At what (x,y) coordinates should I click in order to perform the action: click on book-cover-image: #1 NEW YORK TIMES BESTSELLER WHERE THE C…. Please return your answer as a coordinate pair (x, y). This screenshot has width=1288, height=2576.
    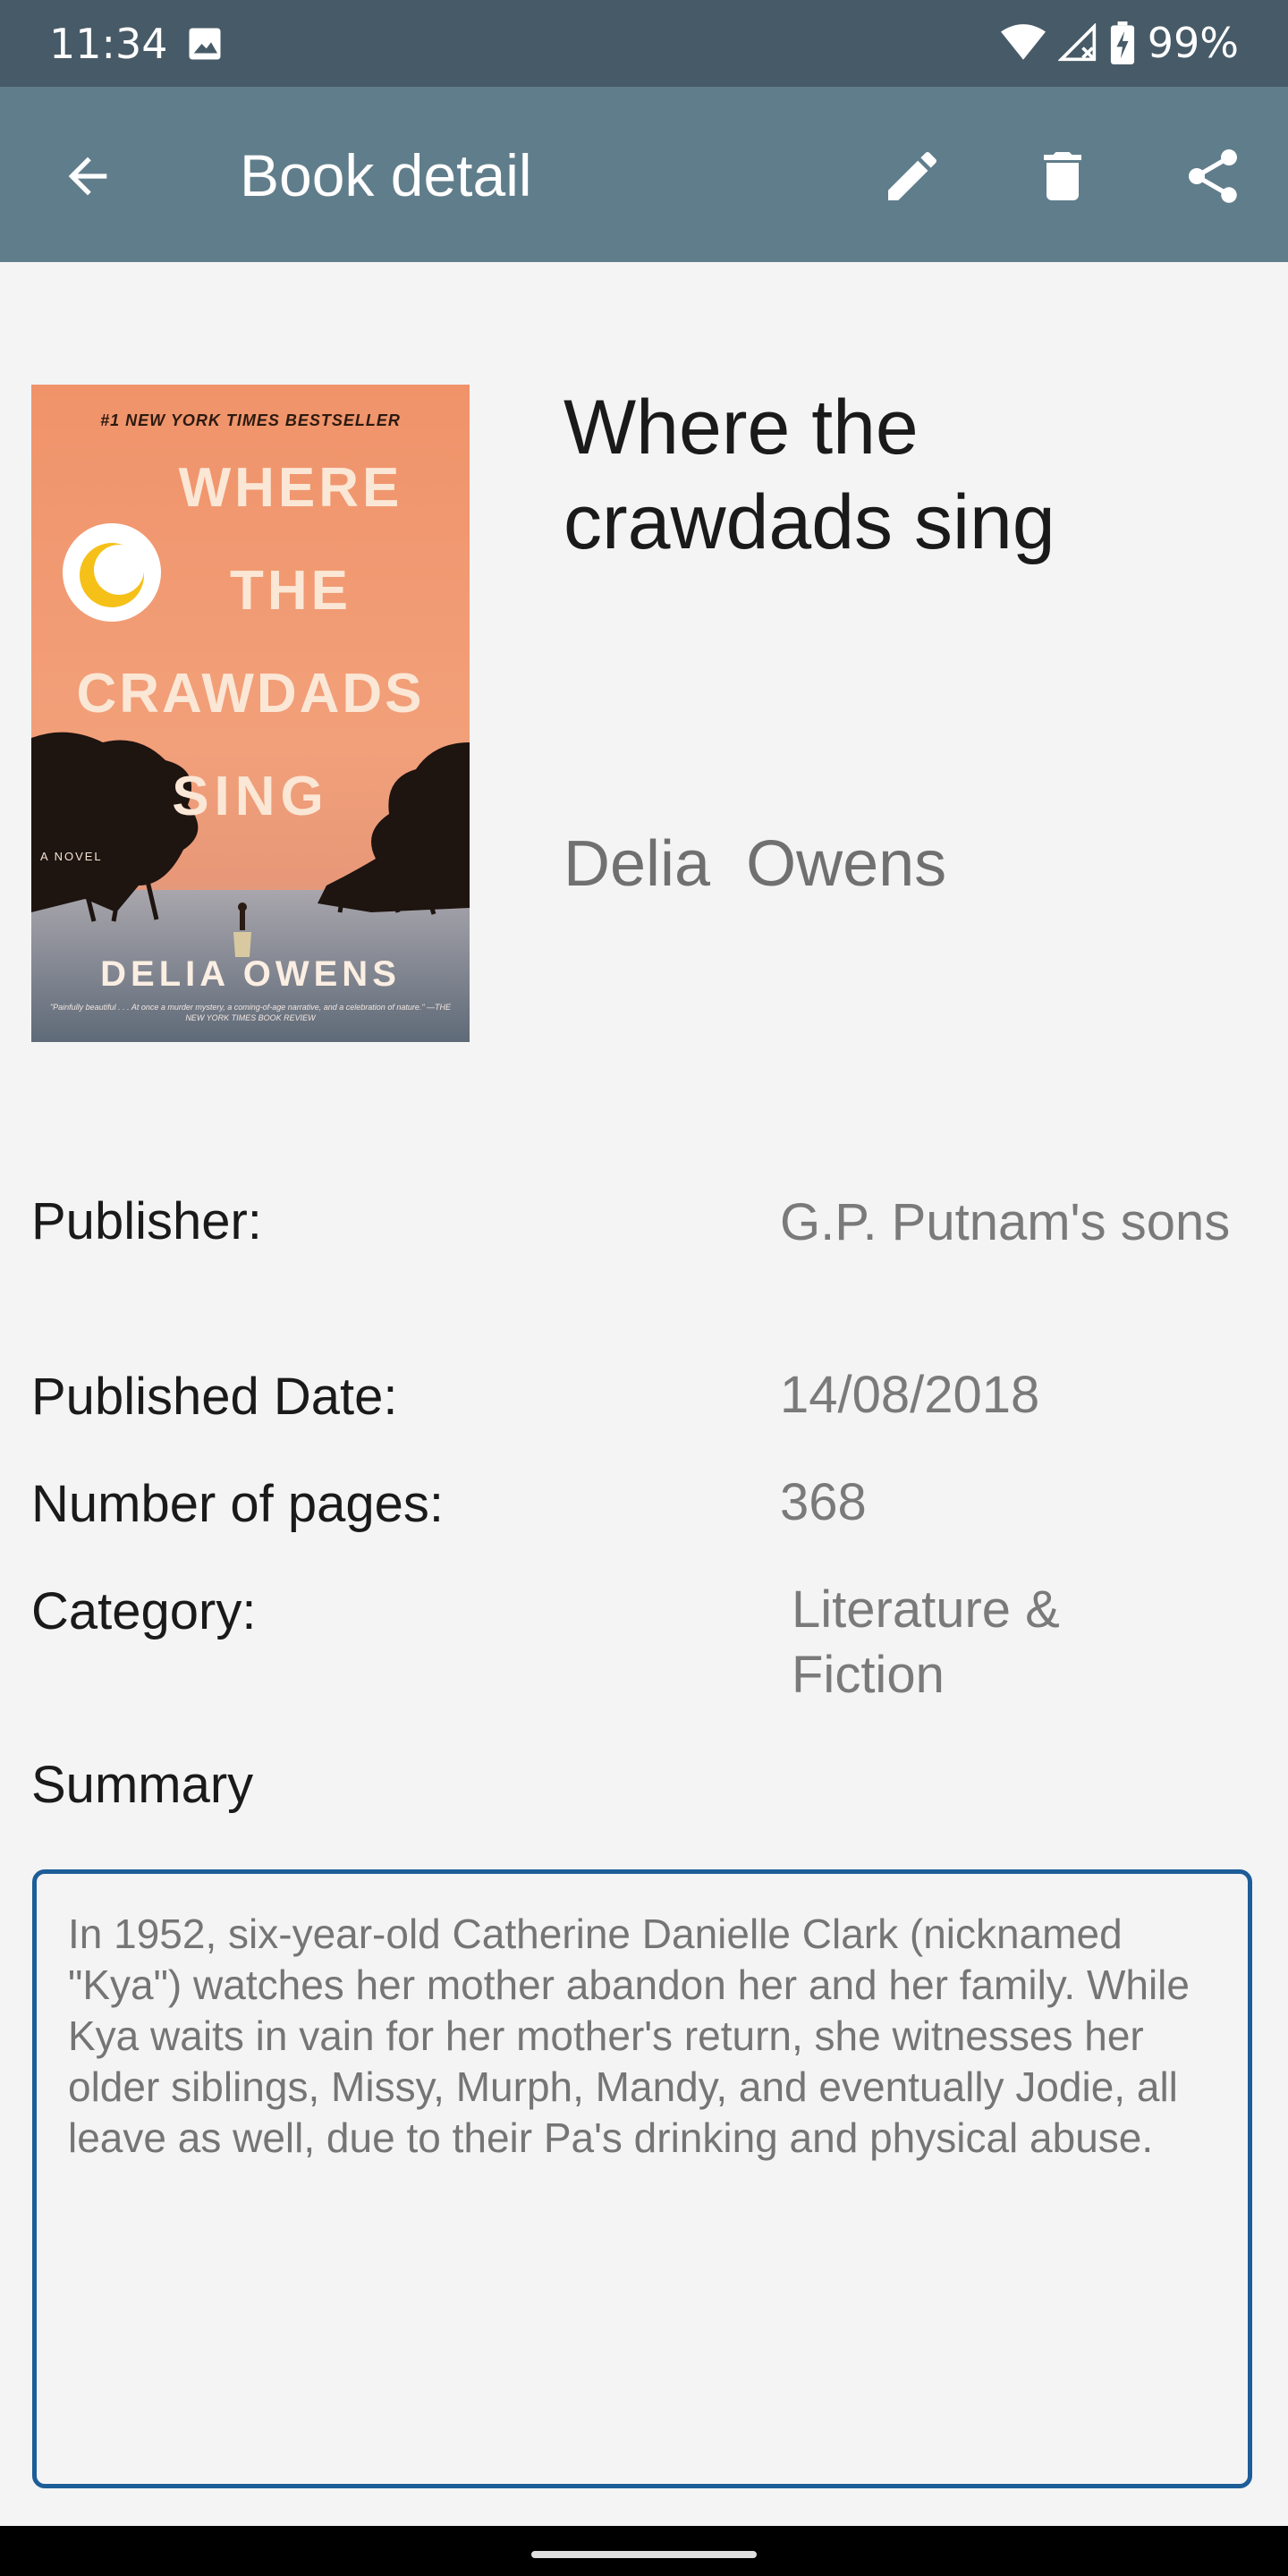
    Looking at the image, I should click on (250, 713).